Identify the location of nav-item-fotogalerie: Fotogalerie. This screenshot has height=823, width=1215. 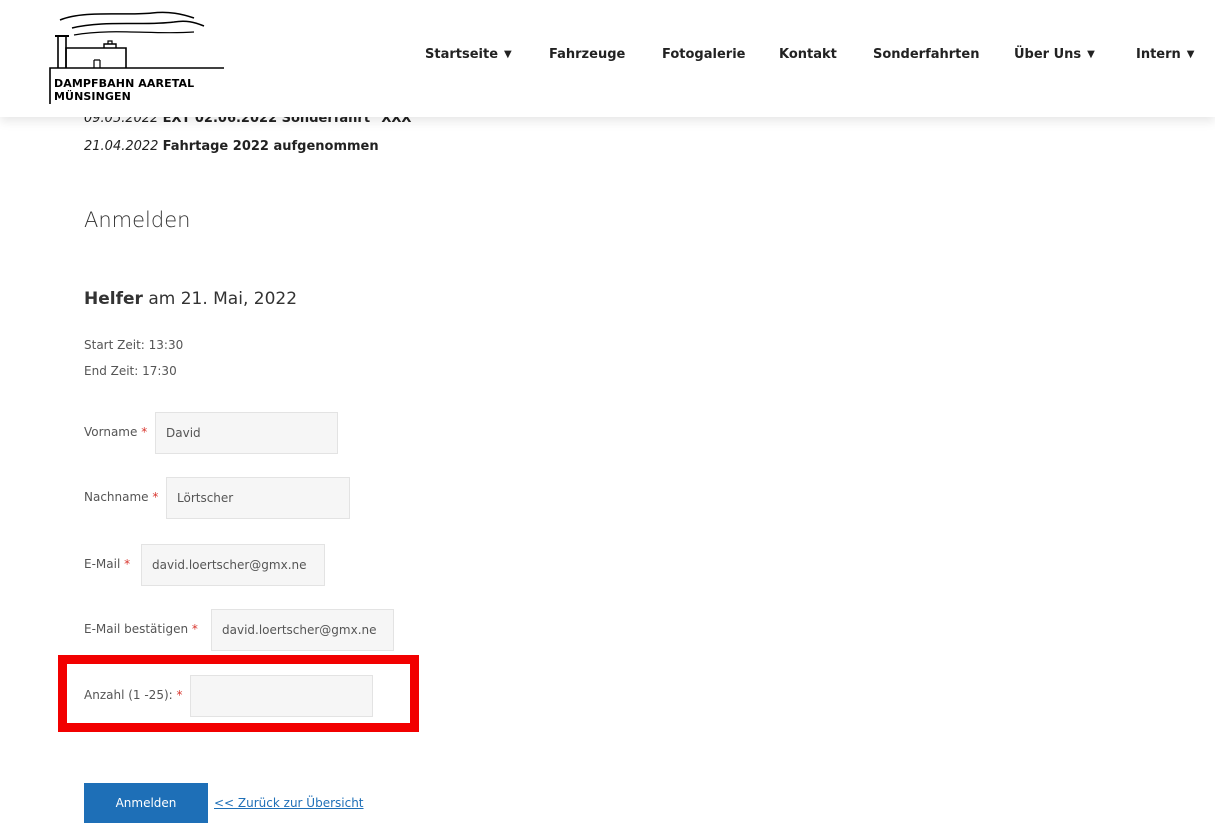
(703, 54).